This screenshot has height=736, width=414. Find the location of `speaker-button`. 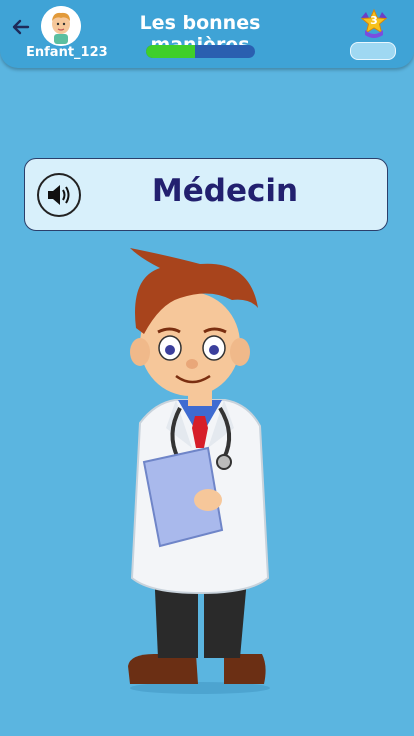

speaker-button is located at coordinates (59, 195).